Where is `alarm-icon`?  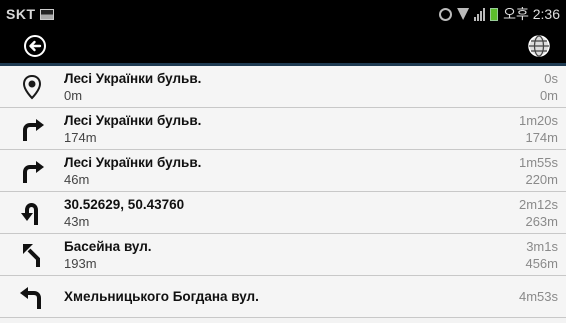
alarm-icon is located at coordinates (446, 14).